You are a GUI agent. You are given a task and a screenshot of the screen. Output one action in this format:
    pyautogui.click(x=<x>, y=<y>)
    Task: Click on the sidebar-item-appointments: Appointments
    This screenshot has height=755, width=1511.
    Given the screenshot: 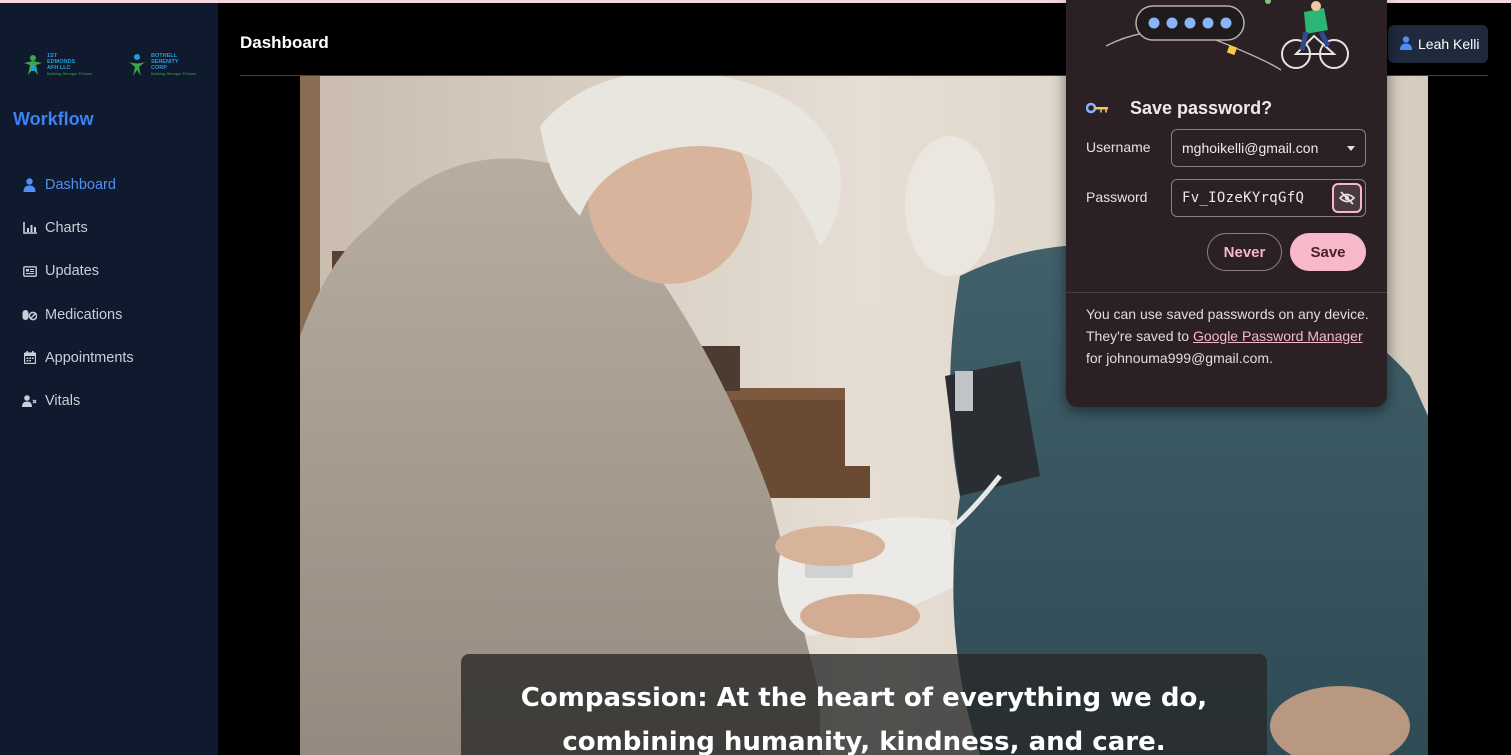 What is the action you would take?
    pyautogui.click(x=117, y=357)
    